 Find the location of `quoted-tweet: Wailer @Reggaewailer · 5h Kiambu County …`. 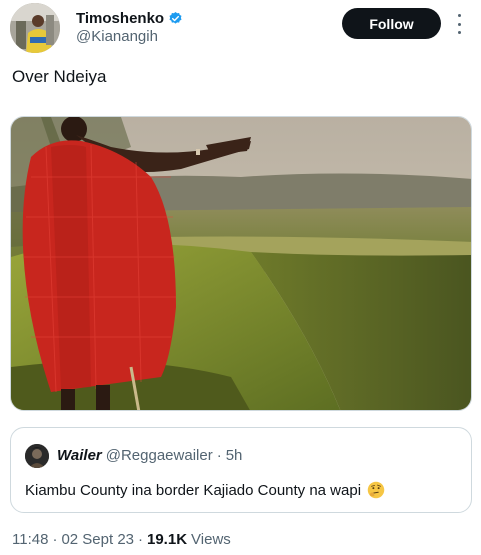

quoted-tweet: Wailer @Reggaewailer · 5h Kiambu County … is located at coordinates (241, 470).